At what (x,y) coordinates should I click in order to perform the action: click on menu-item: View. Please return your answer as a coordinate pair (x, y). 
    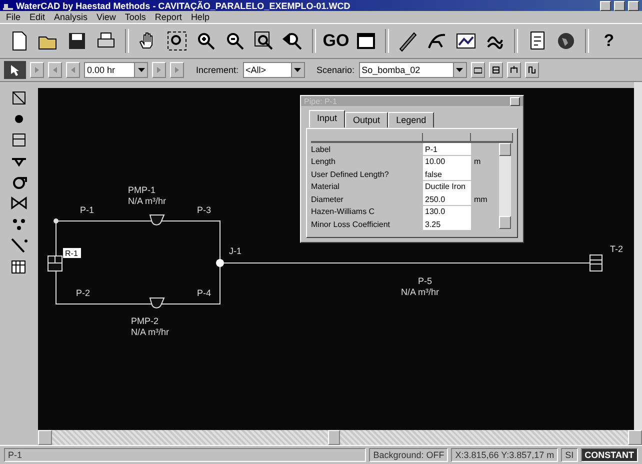
    Looking at the image, I should click on (106, 17).